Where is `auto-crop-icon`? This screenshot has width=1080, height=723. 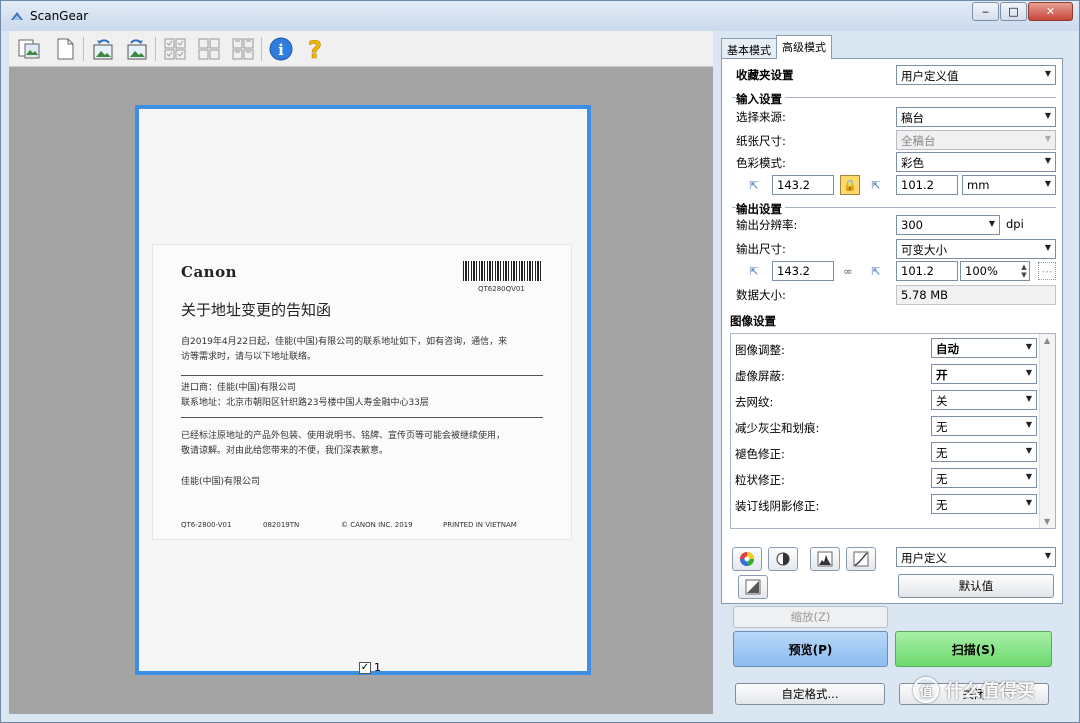 auto-crop-icon is located at coordinates (175, 49).